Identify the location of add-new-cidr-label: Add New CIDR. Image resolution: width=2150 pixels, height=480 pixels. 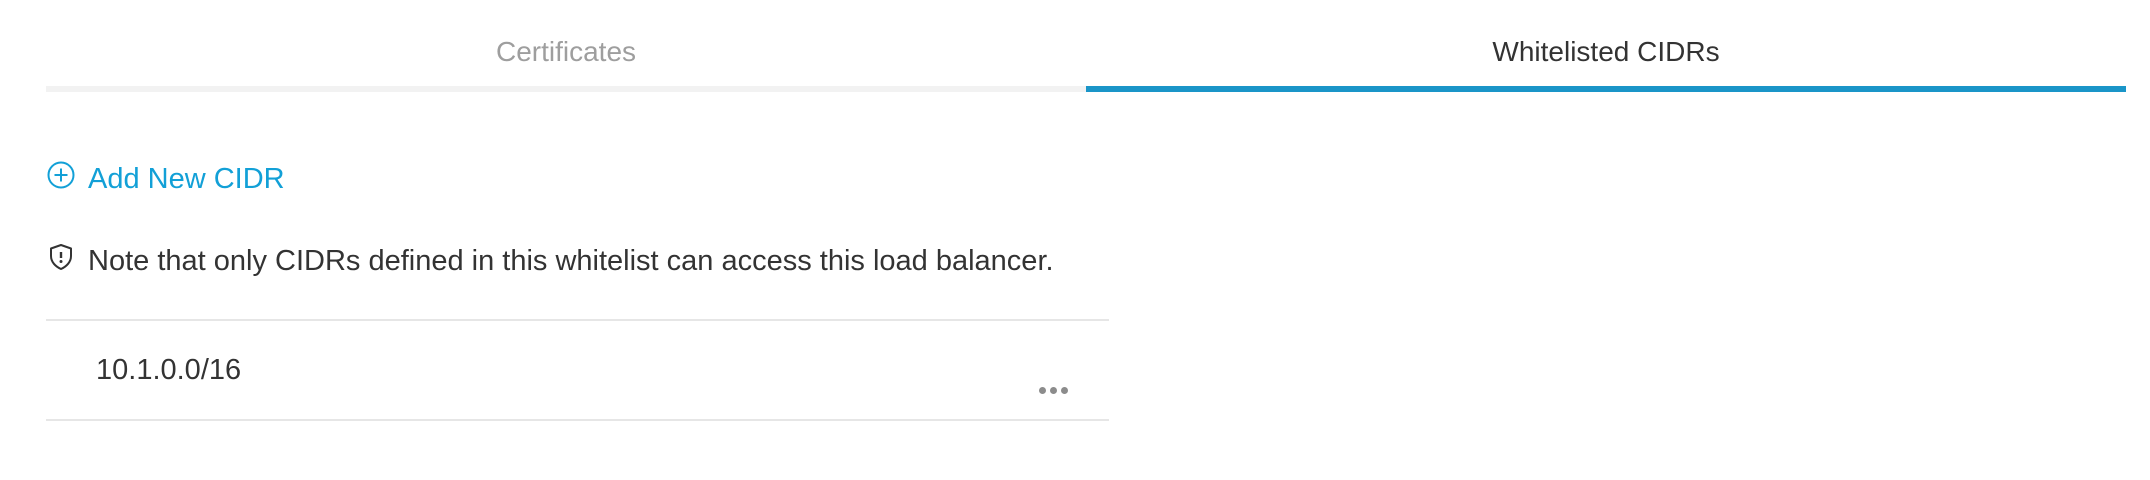
(186, 178).